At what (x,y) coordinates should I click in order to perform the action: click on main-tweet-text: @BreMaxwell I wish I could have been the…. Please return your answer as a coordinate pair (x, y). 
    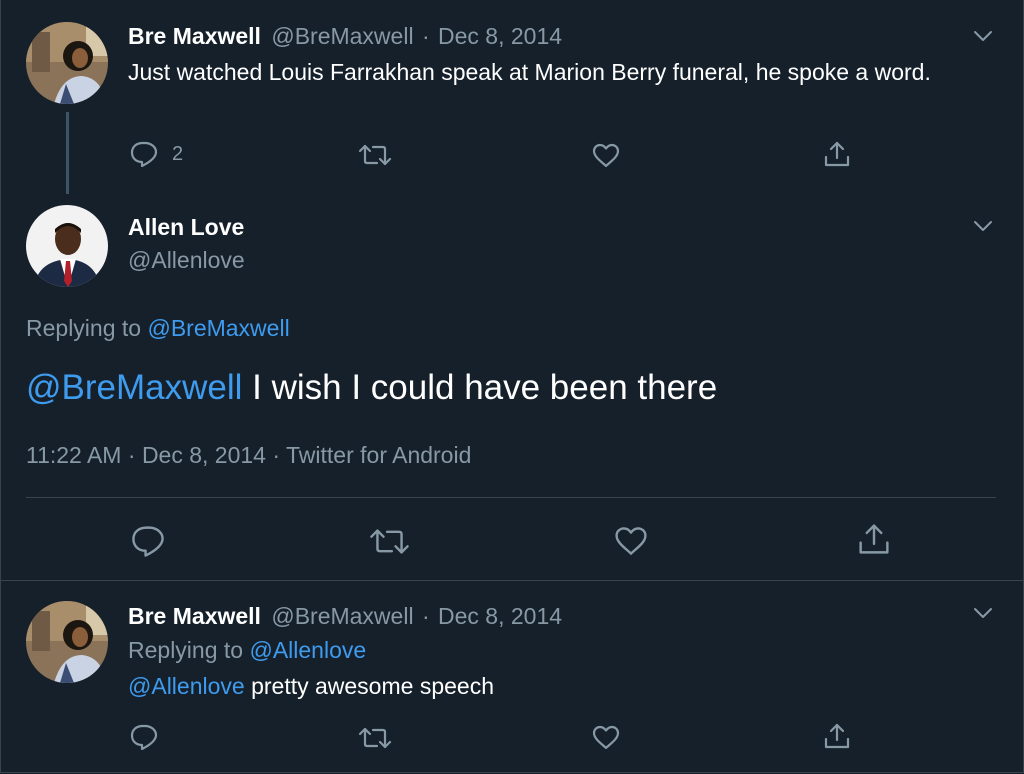
    Looking at the image, I should click on (371, 388).